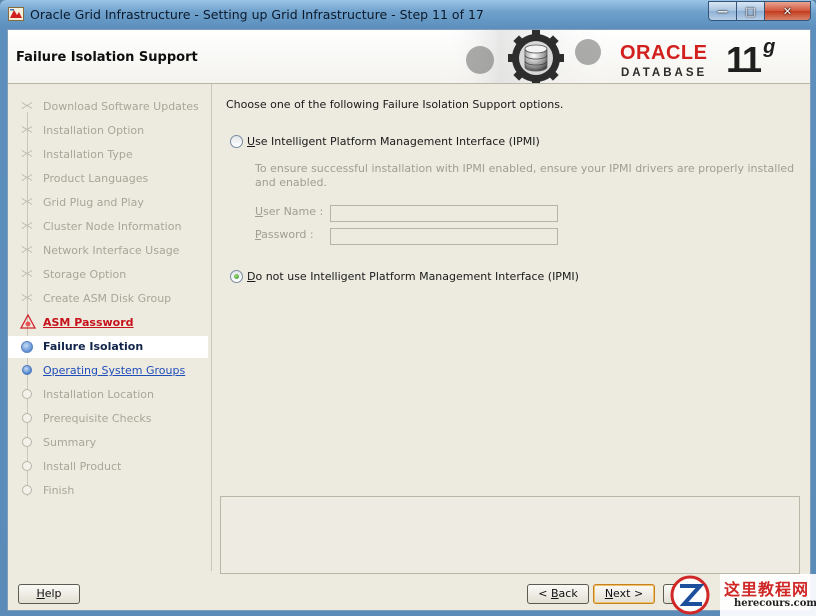  What do you see at coordinates (88, 154) in the screenshot?
I see `nav-step-label: Installation Type` at bounding box center [88, 154].